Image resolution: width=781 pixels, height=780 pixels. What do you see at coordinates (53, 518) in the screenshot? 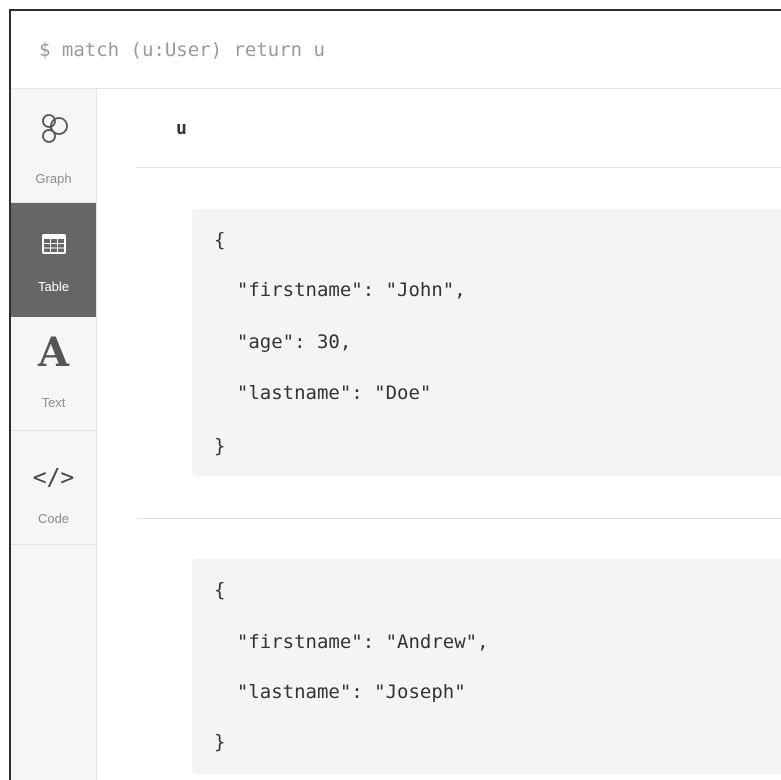
I see `tab-code-label: Code` at bounding box center [53, 518].